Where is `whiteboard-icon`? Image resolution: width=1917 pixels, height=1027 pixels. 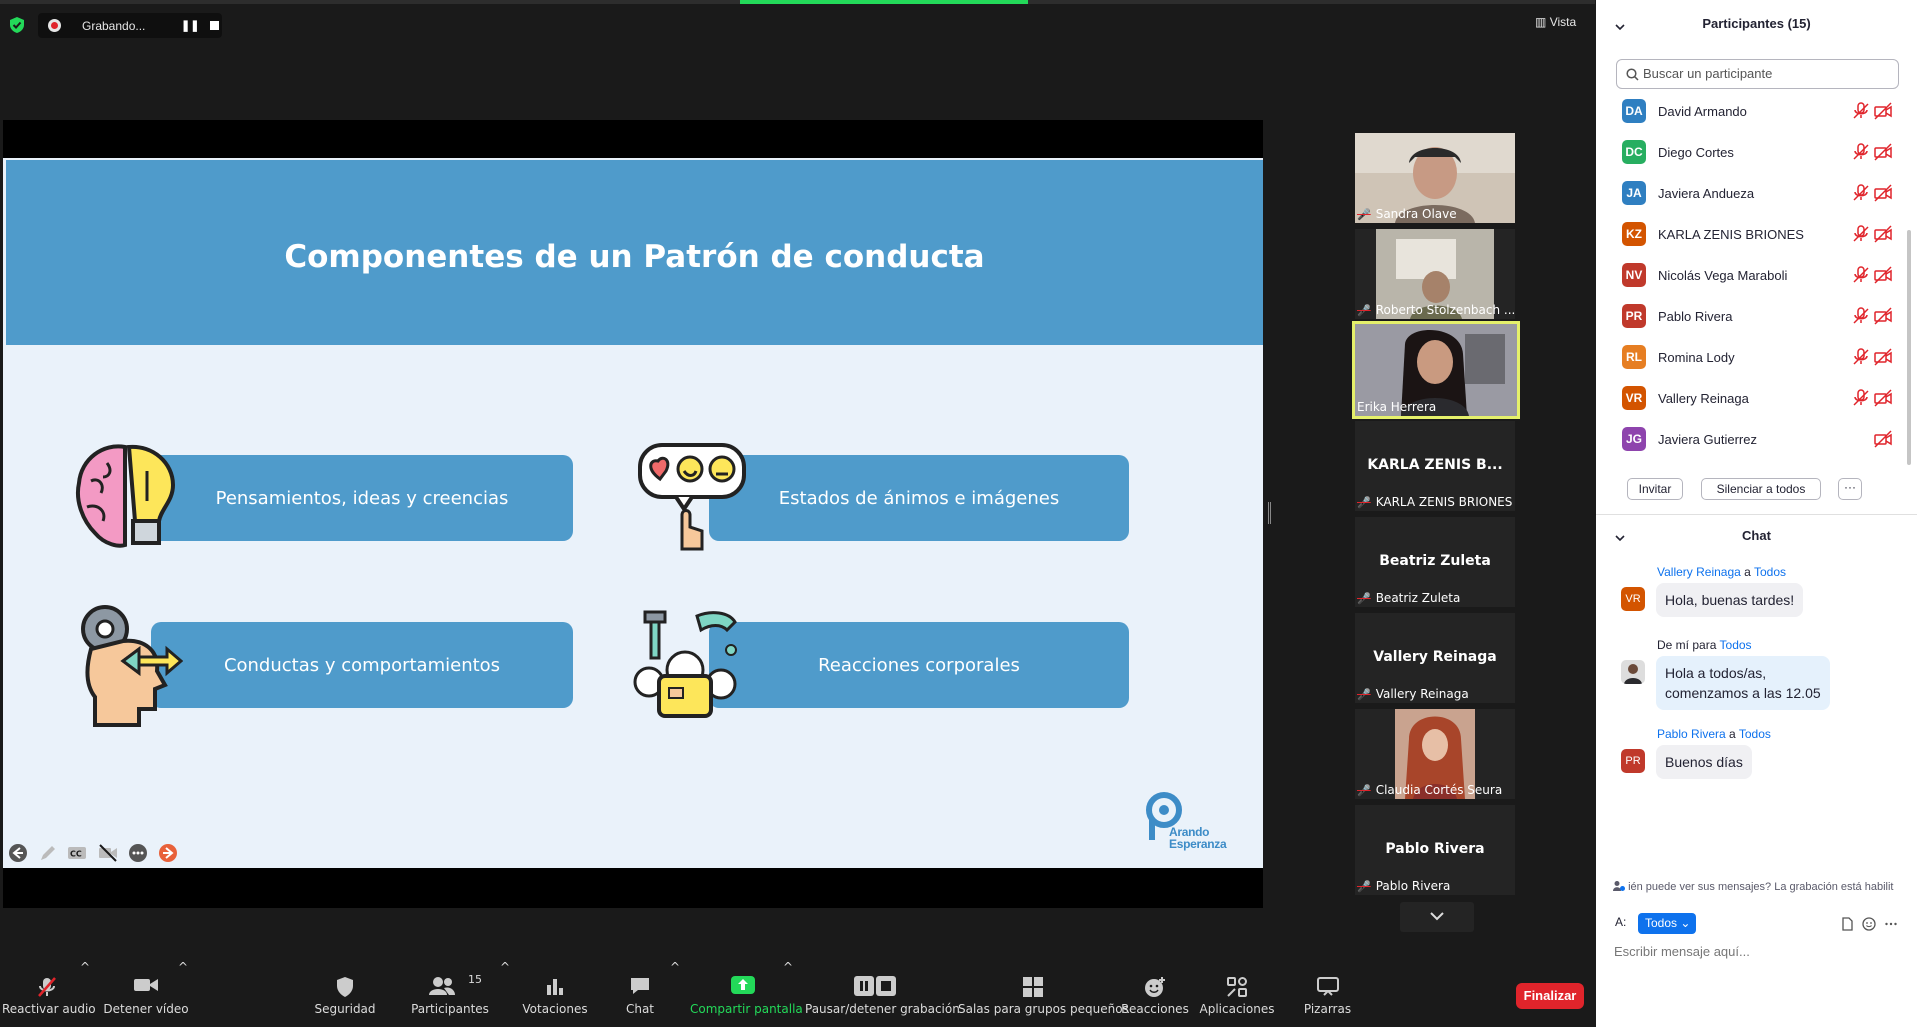 whiteboard-icon is located at coordinates (1327, 986).